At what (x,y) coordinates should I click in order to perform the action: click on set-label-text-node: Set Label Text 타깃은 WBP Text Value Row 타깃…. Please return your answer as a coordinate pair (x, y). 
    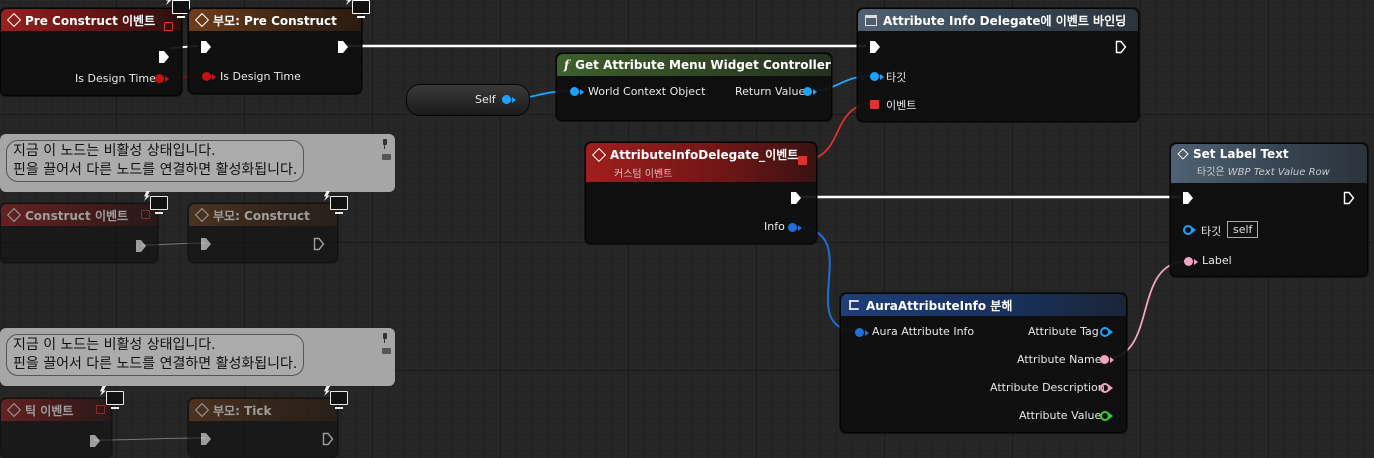
    Looking at the image, I should click on (1269, 210).